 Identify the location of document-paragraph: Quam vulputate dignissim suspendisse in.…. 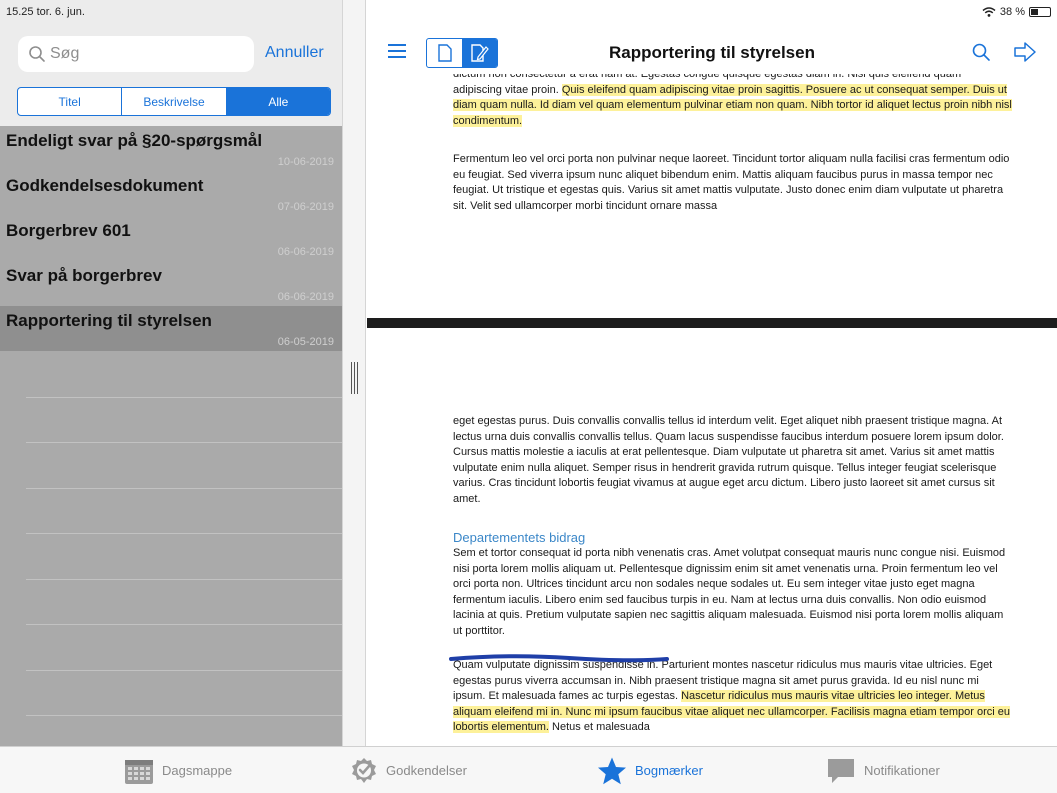
(731, 696).